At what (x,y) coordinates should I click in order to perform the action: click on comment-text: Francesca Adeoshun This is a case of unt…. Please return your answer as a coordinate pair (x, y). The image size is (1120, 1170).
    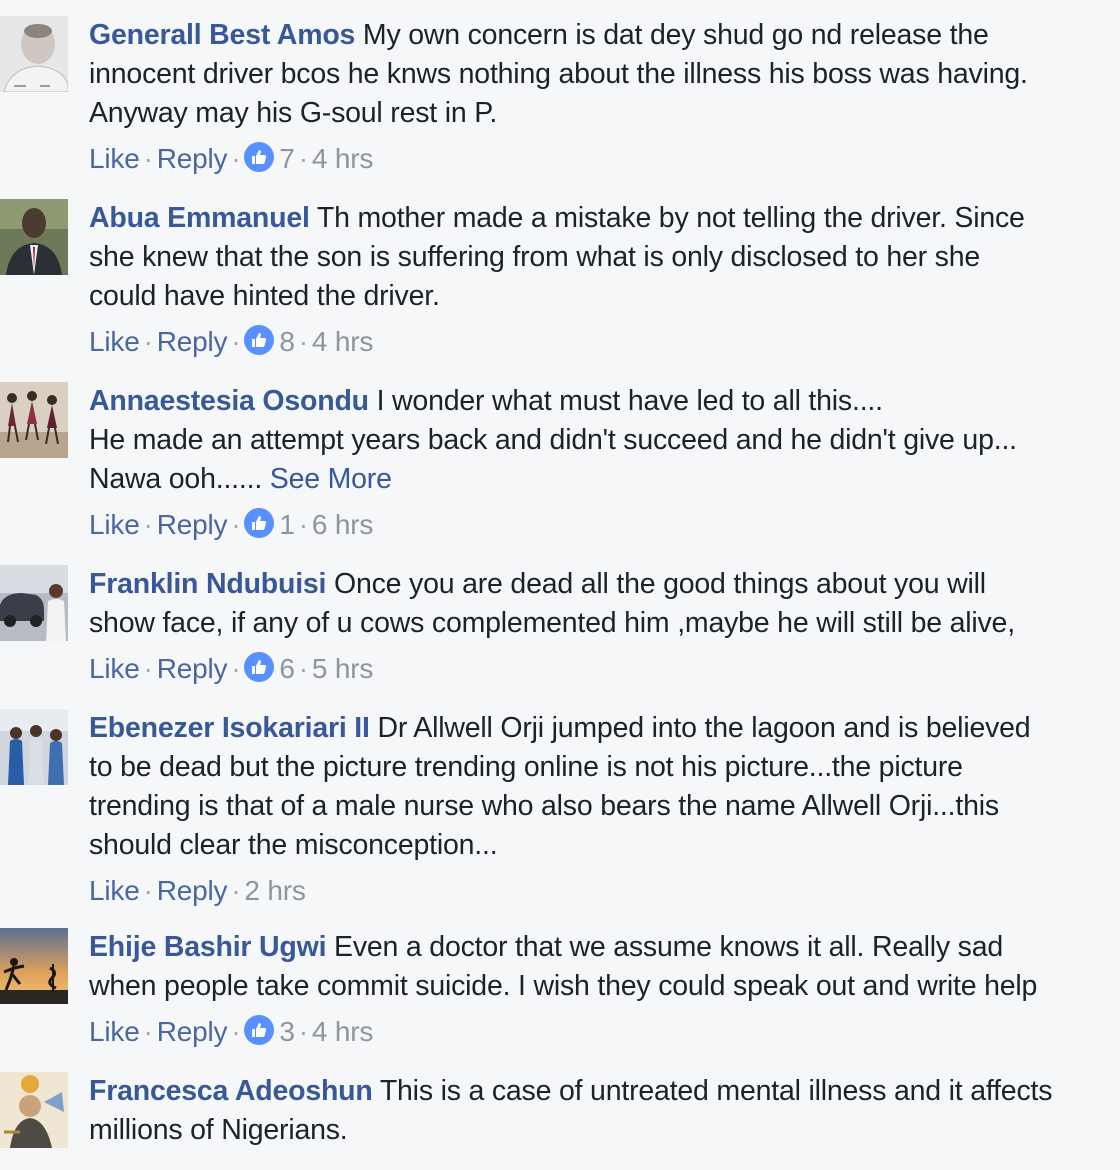
    Looking at the image, I should click on (601, 1111).